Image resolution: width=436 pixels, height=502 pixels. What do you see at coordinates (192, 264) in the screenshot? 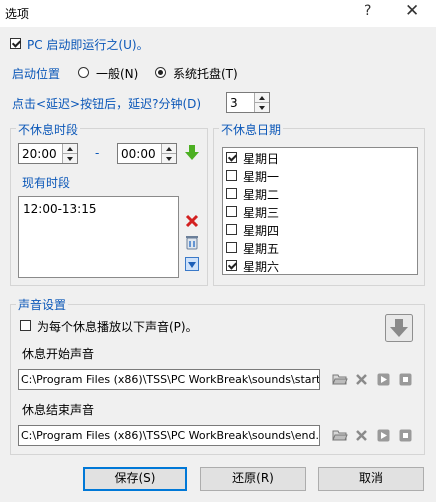
I see `move-down-icon` at bounding box center [192, 264].